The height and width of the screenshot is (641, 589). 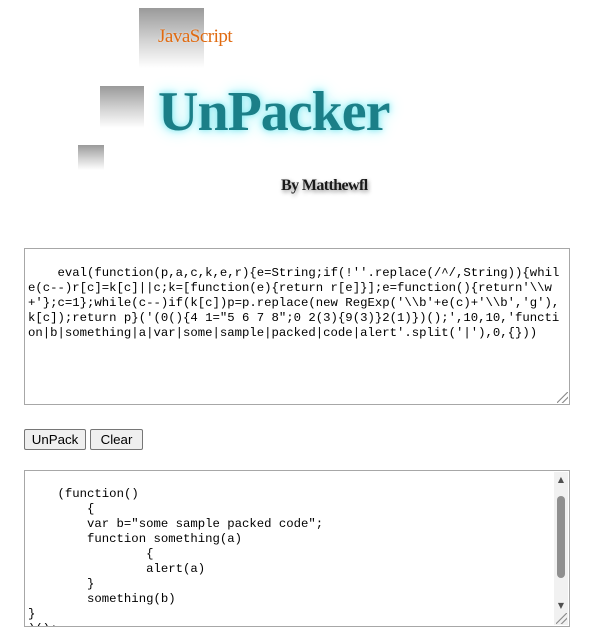 What do you see at coordinates (561, 605) in the screenshot?
I see `scroll-down-icon: ▼` at bounding box center [561, 605].